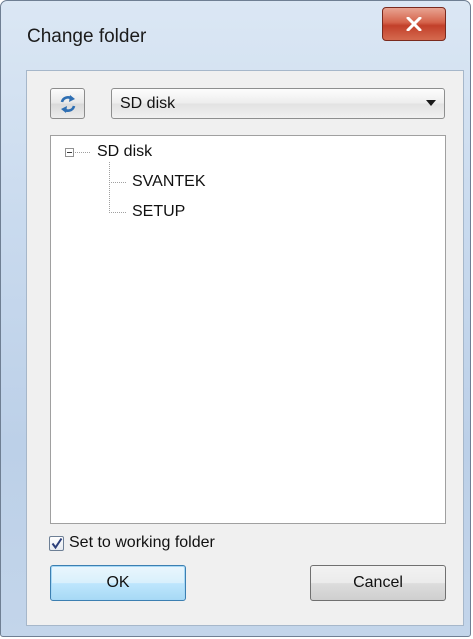 The image size is (473, 639). I want to click on dialog-title: Change folder, so click(87, 36).